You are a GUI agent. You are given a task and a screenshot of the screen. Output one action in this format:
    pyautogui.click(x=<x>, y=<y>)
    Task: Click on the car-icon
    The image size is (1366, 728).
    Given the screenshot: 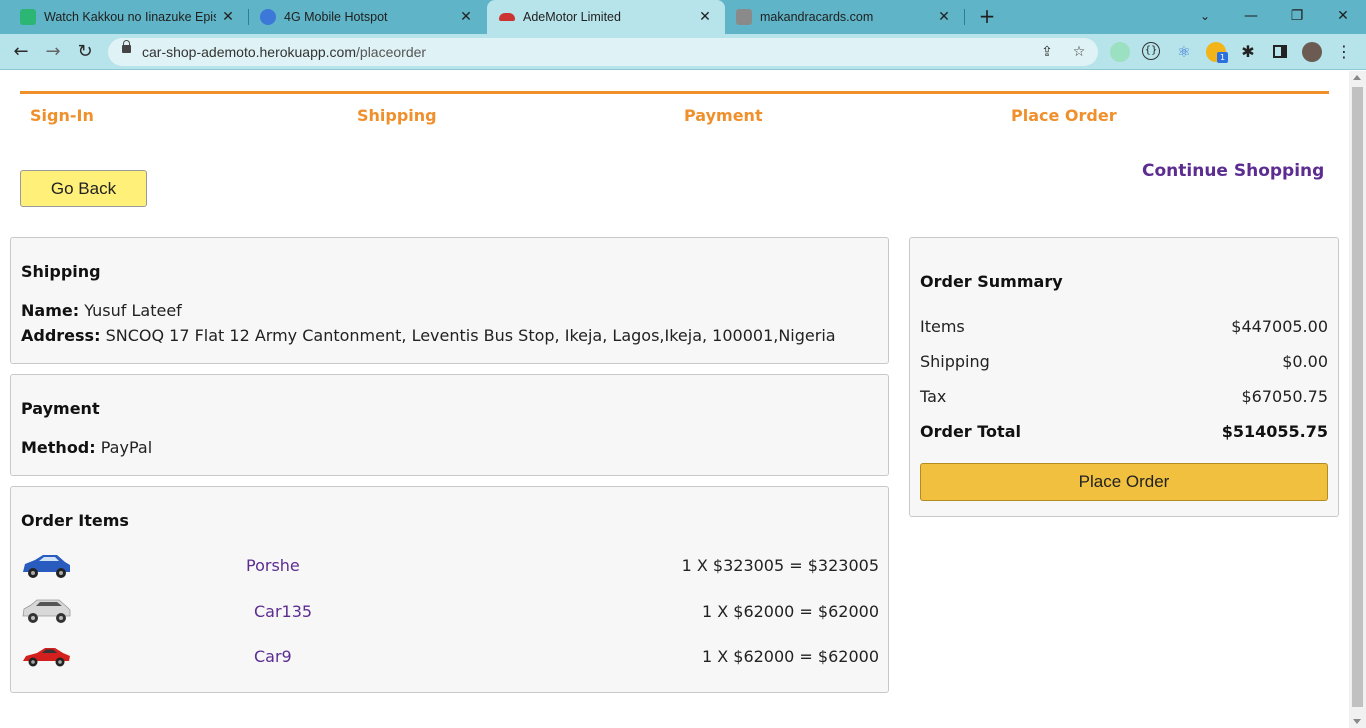 What is the action you would take?
    pyautogui.click(x=507, y=17)
    